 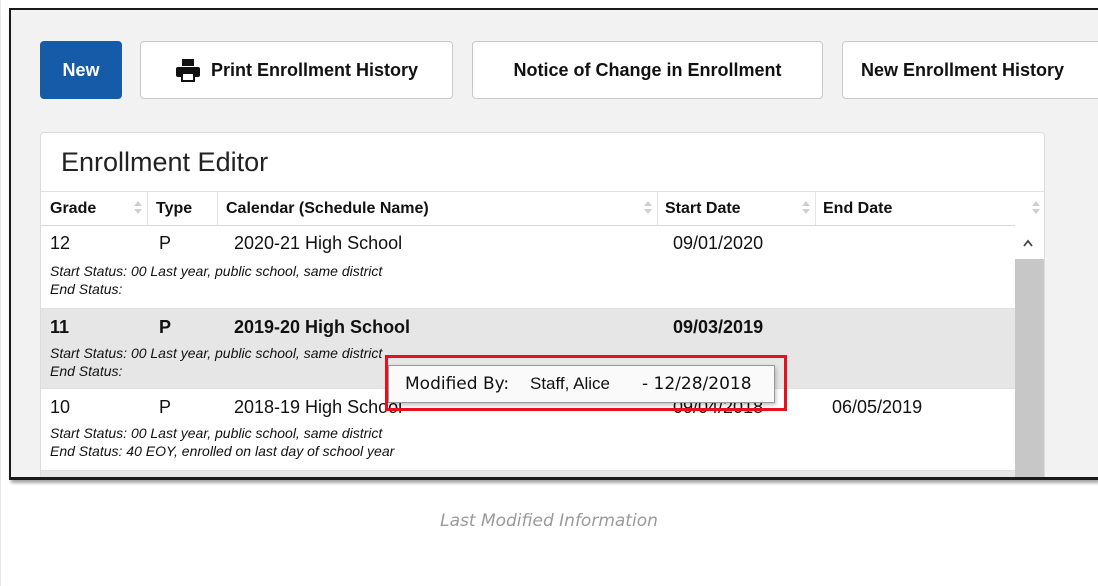 I want to click on new-button: New, so click(x=81, y=70).